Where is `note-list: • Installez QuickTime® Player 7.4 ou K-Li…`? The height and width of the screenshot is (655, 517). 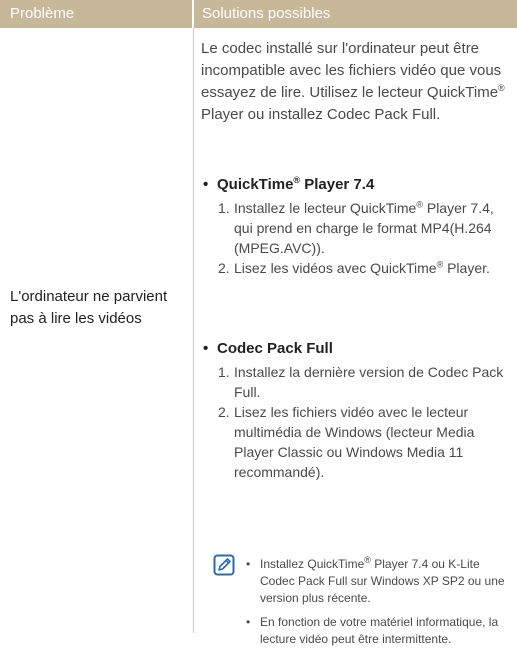 note-list: • Installez QuickTime® Player 7.4 ou K-Li… is located at coordinates (380, 605).